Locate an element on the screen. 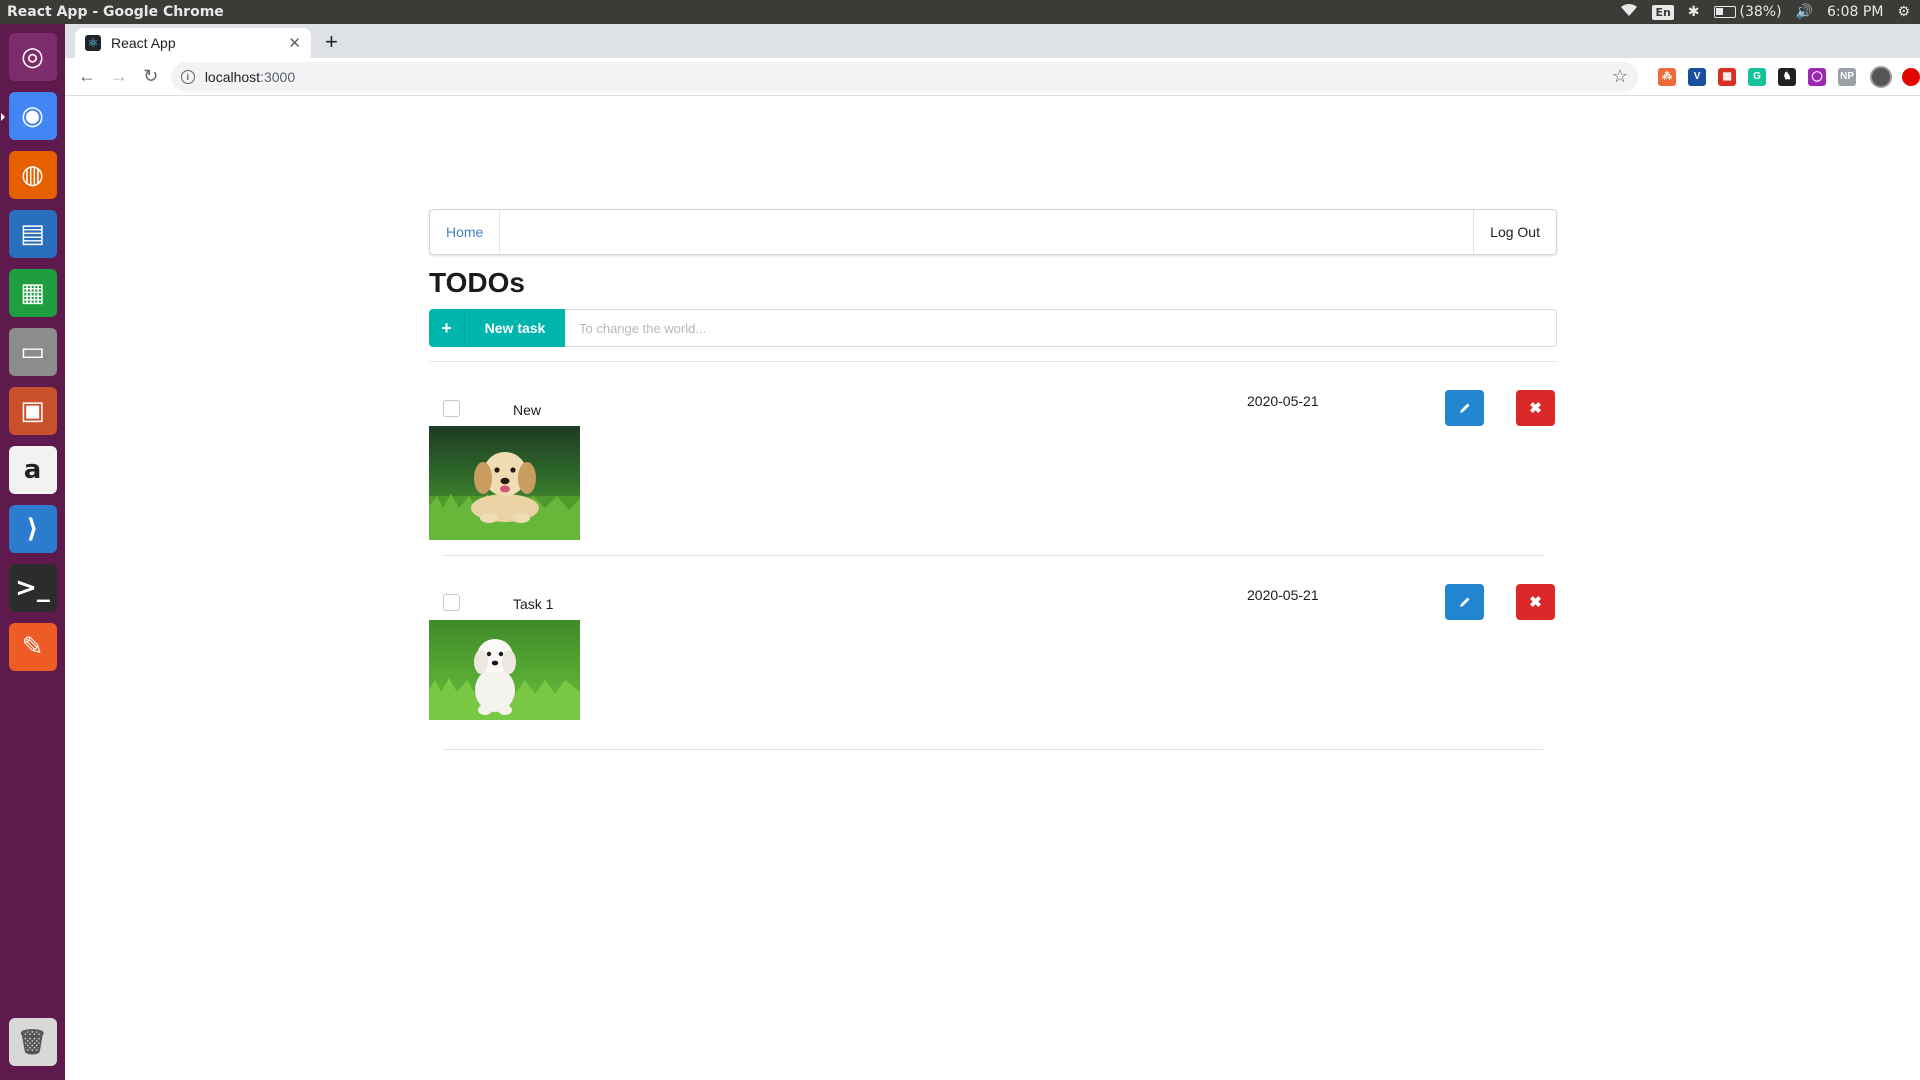  launcher-terminal: >_ is located at coordinates (33, 588).